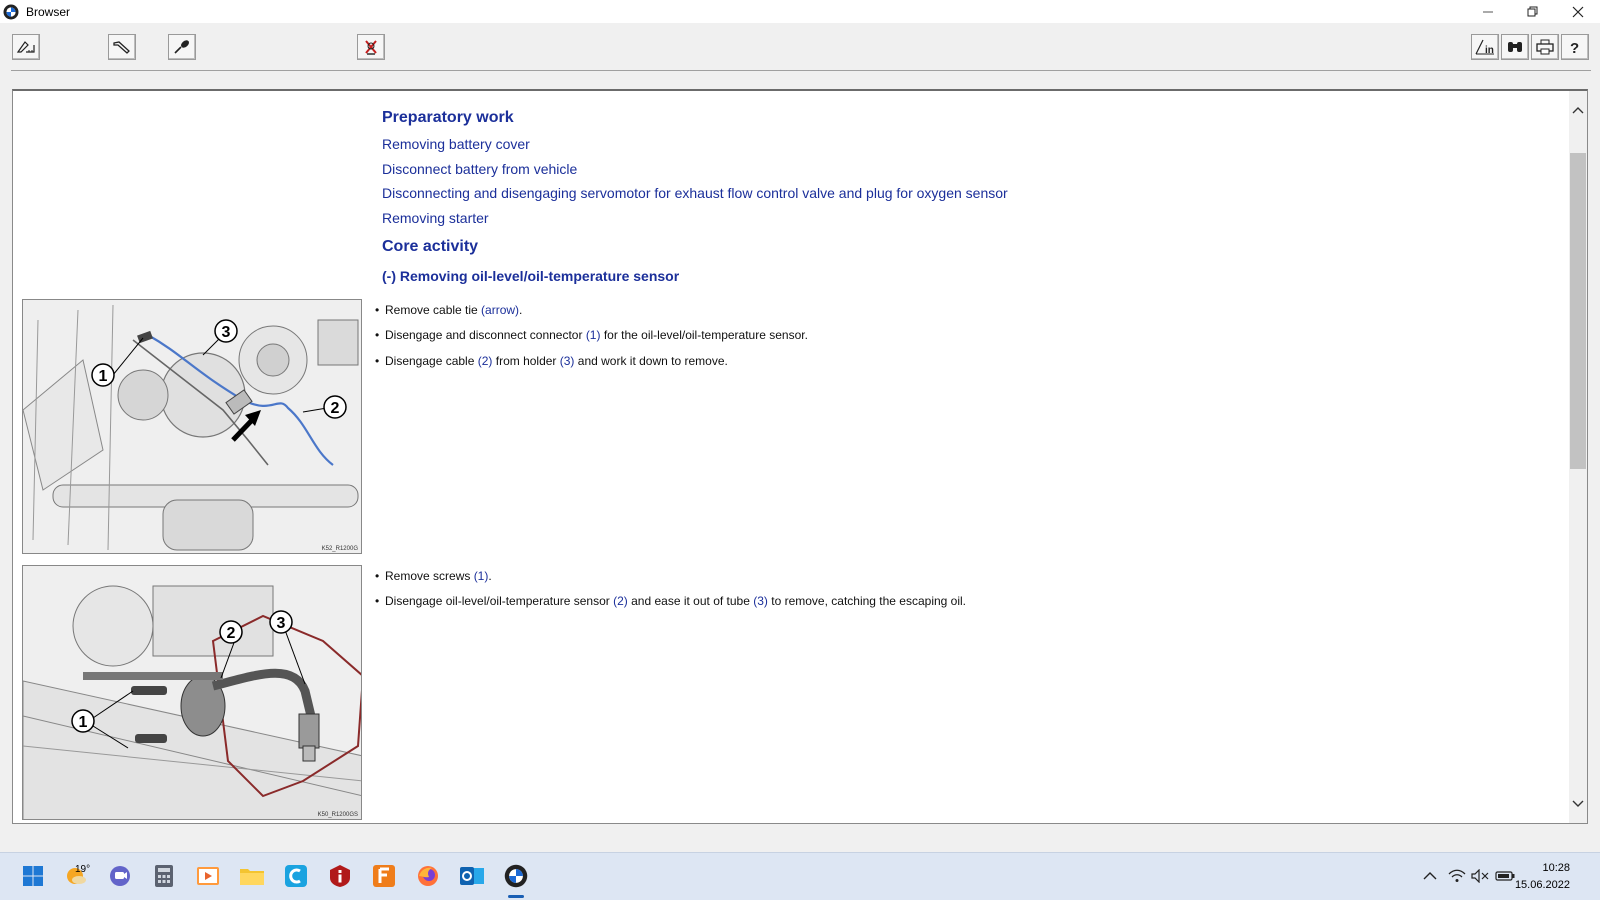 The width and height of the screenshot is (1600, 900). I want to click on taskbar: 19° 10:28 15.06.2022, so click(800, 876).